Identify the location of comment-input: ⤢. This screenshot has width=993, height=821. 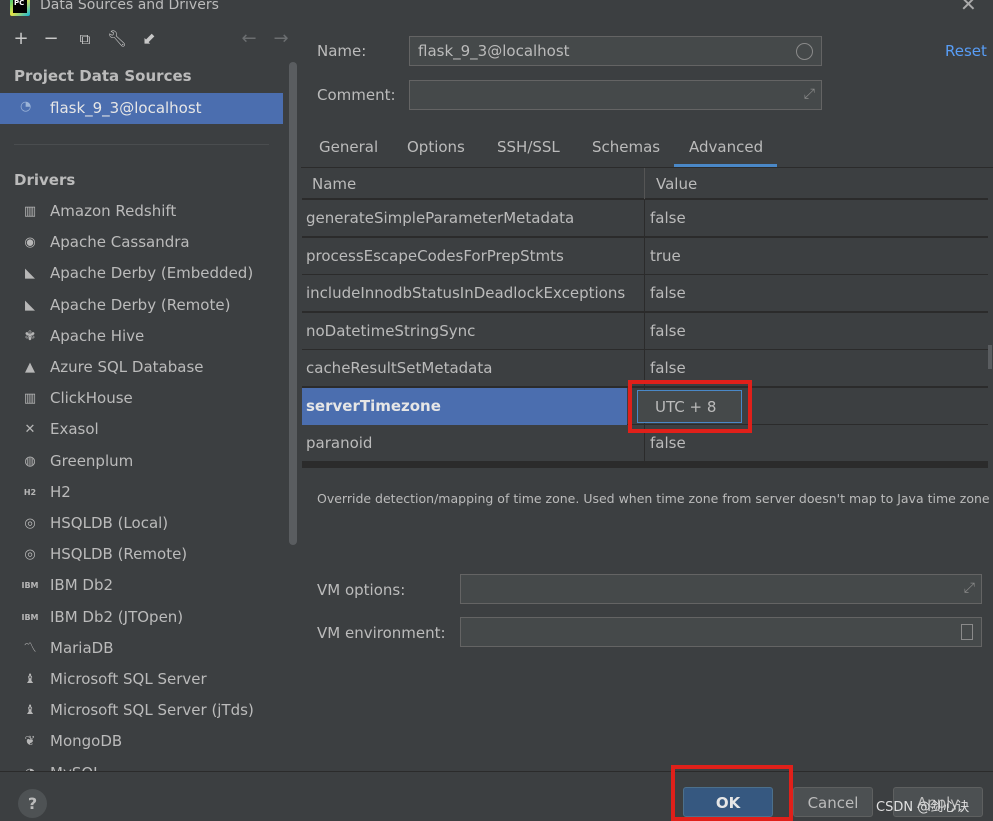
(615, 95).